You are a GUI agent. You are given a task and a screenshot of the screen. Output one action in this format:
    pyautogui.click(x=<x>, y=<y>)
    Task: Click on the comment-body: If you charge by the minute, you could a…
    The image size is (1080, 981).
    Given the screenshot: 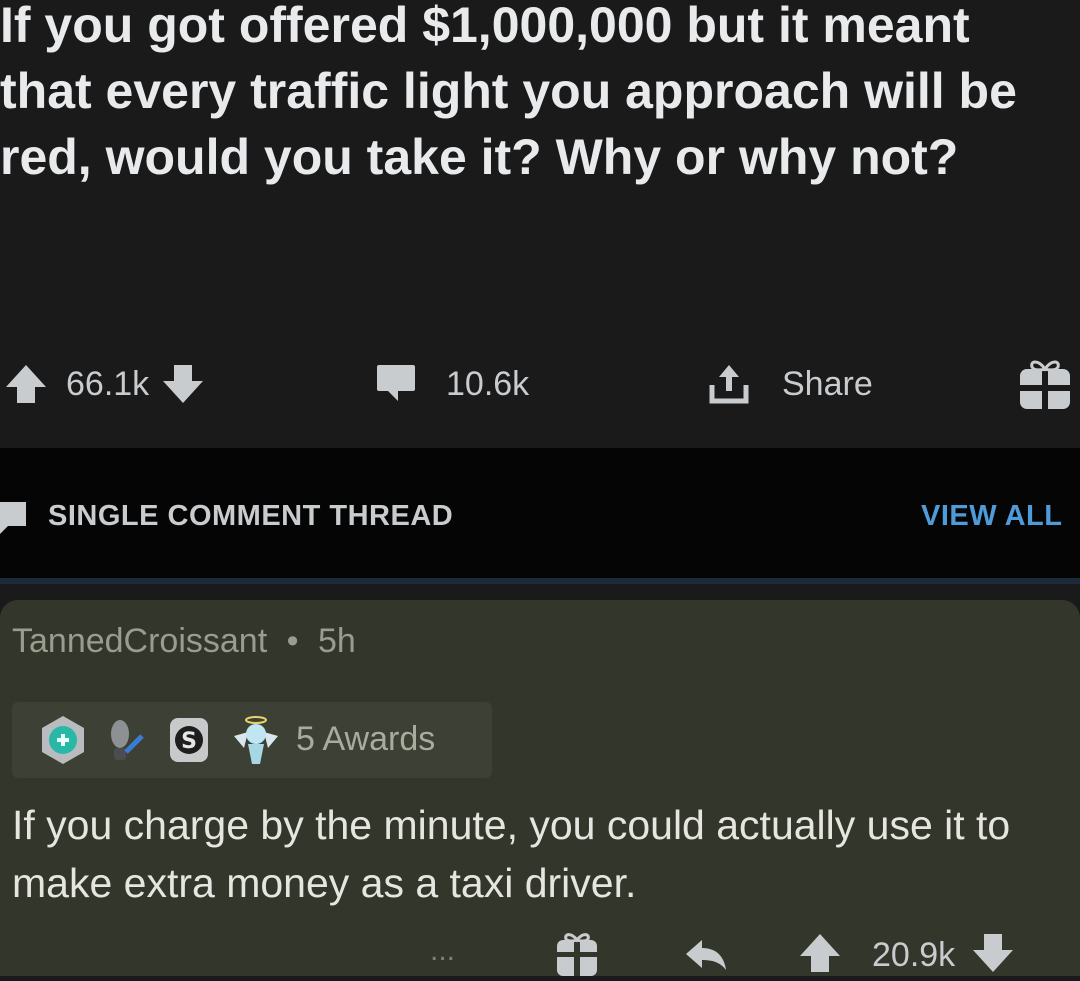 What is the action you would take?
    pyautogui.click(x=511, y=854)
    